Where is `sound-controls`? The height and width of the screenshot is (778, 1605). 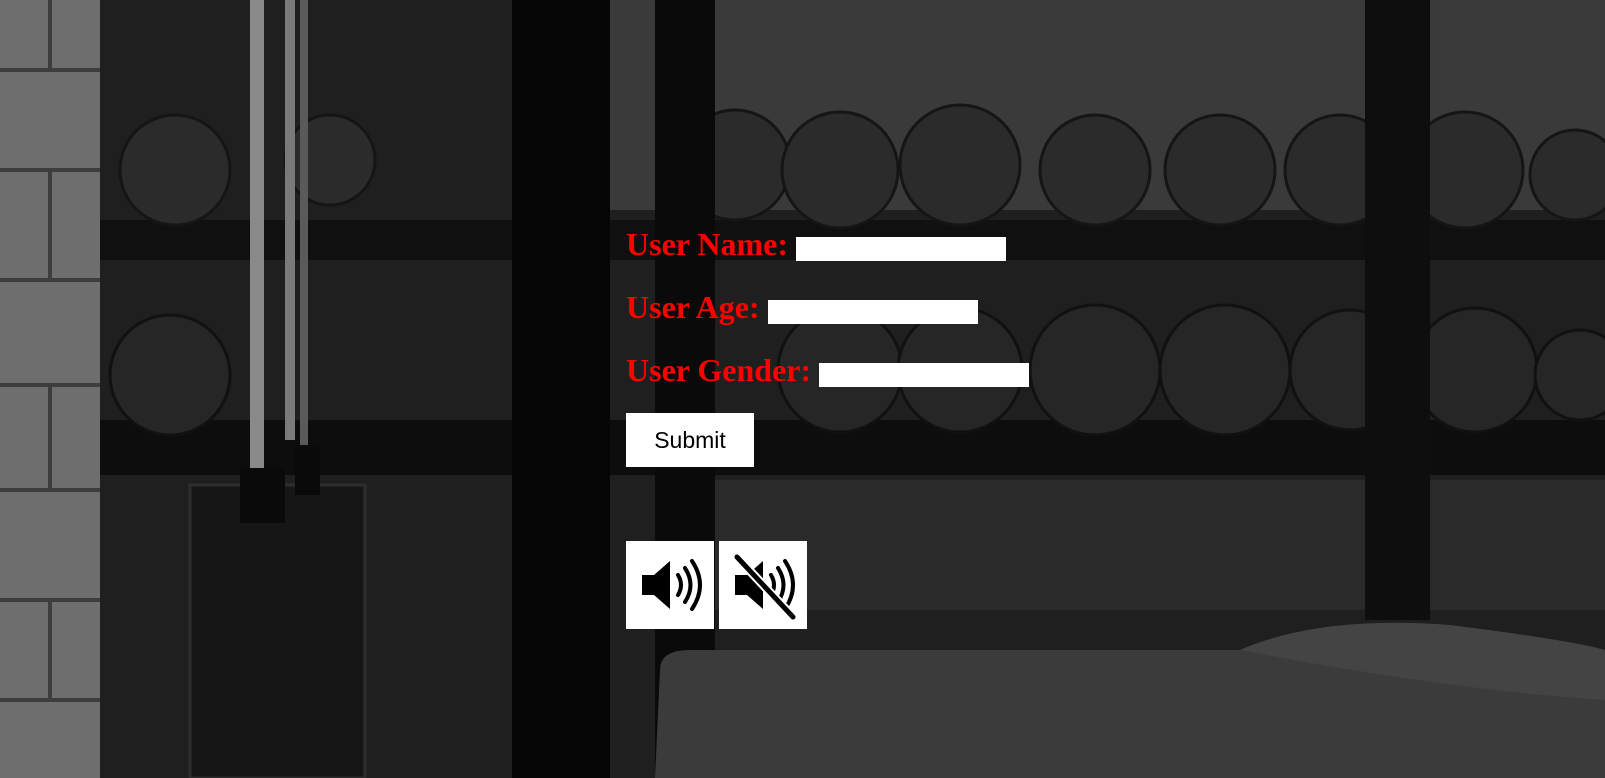
sound-controls is located at coordinates (716, 585).